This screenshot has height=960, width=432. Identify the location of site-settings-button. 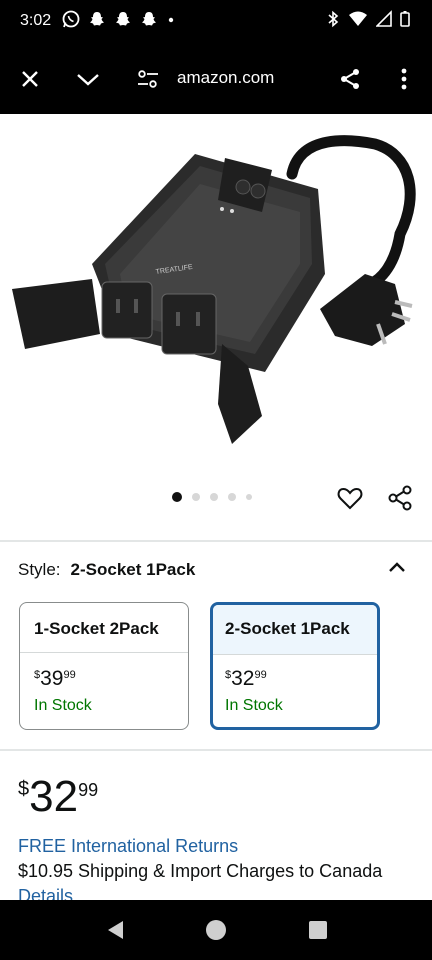
(148, 79).